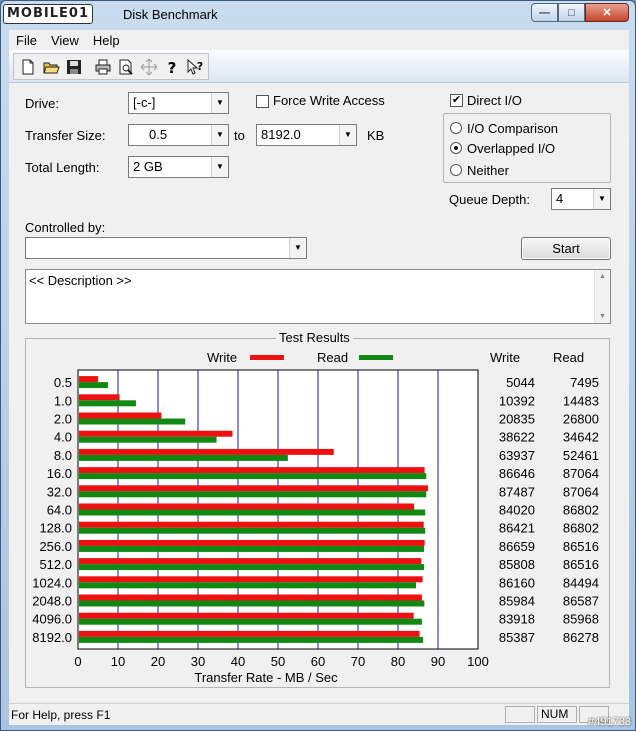  Describe the element at coordinates (581, 619) in the screenshot. I see `read-value: 85968` at that location.